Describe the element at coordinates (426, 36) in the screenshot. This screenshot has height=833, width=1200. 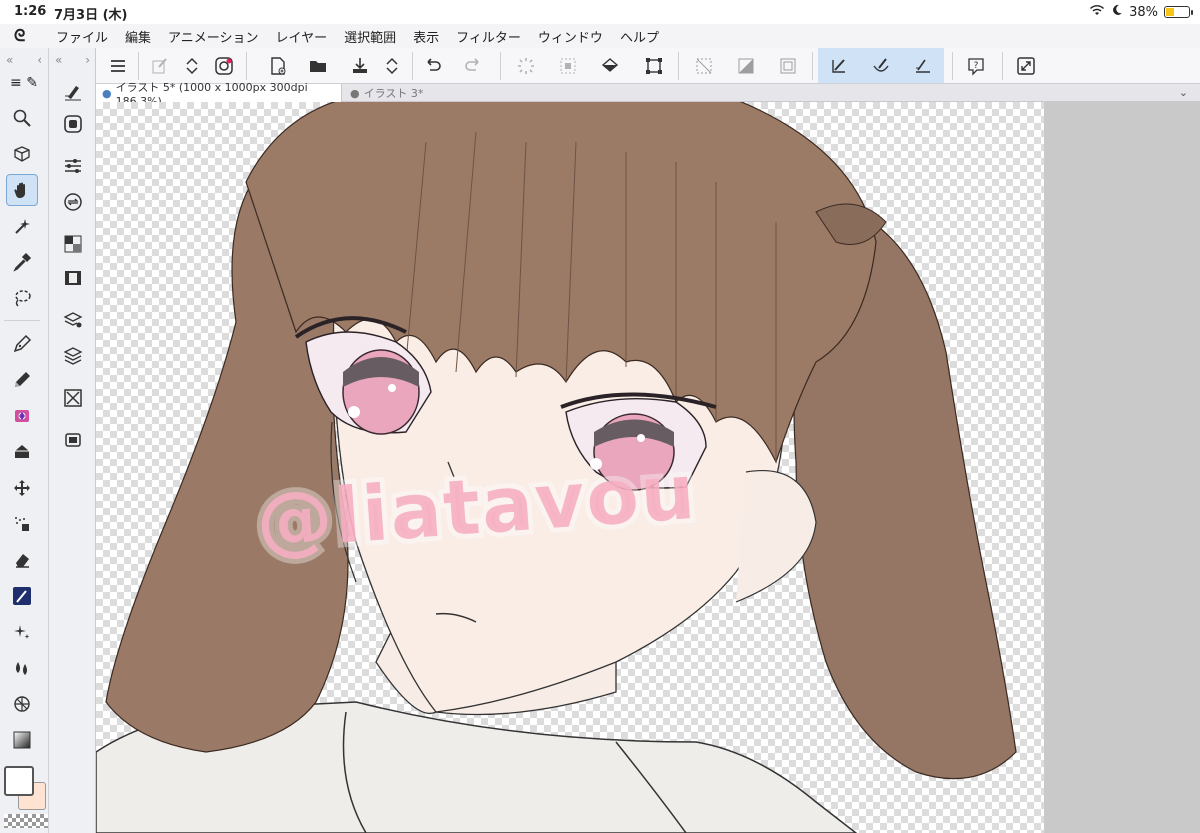
I see `menu-view: 表示` at that location.